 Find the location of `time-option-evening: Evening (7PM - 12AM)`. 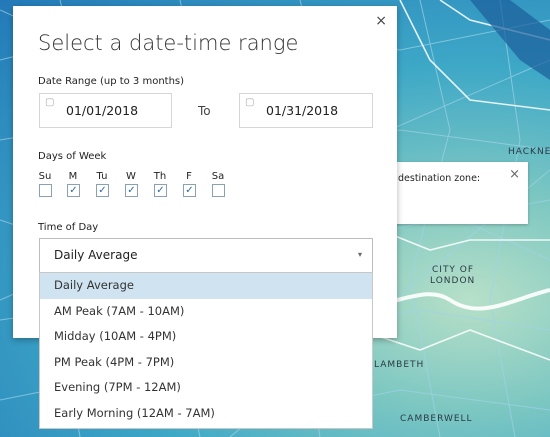

time-option-evening: Evening (7PM - 12AM) is located at coordinates (206, 388).